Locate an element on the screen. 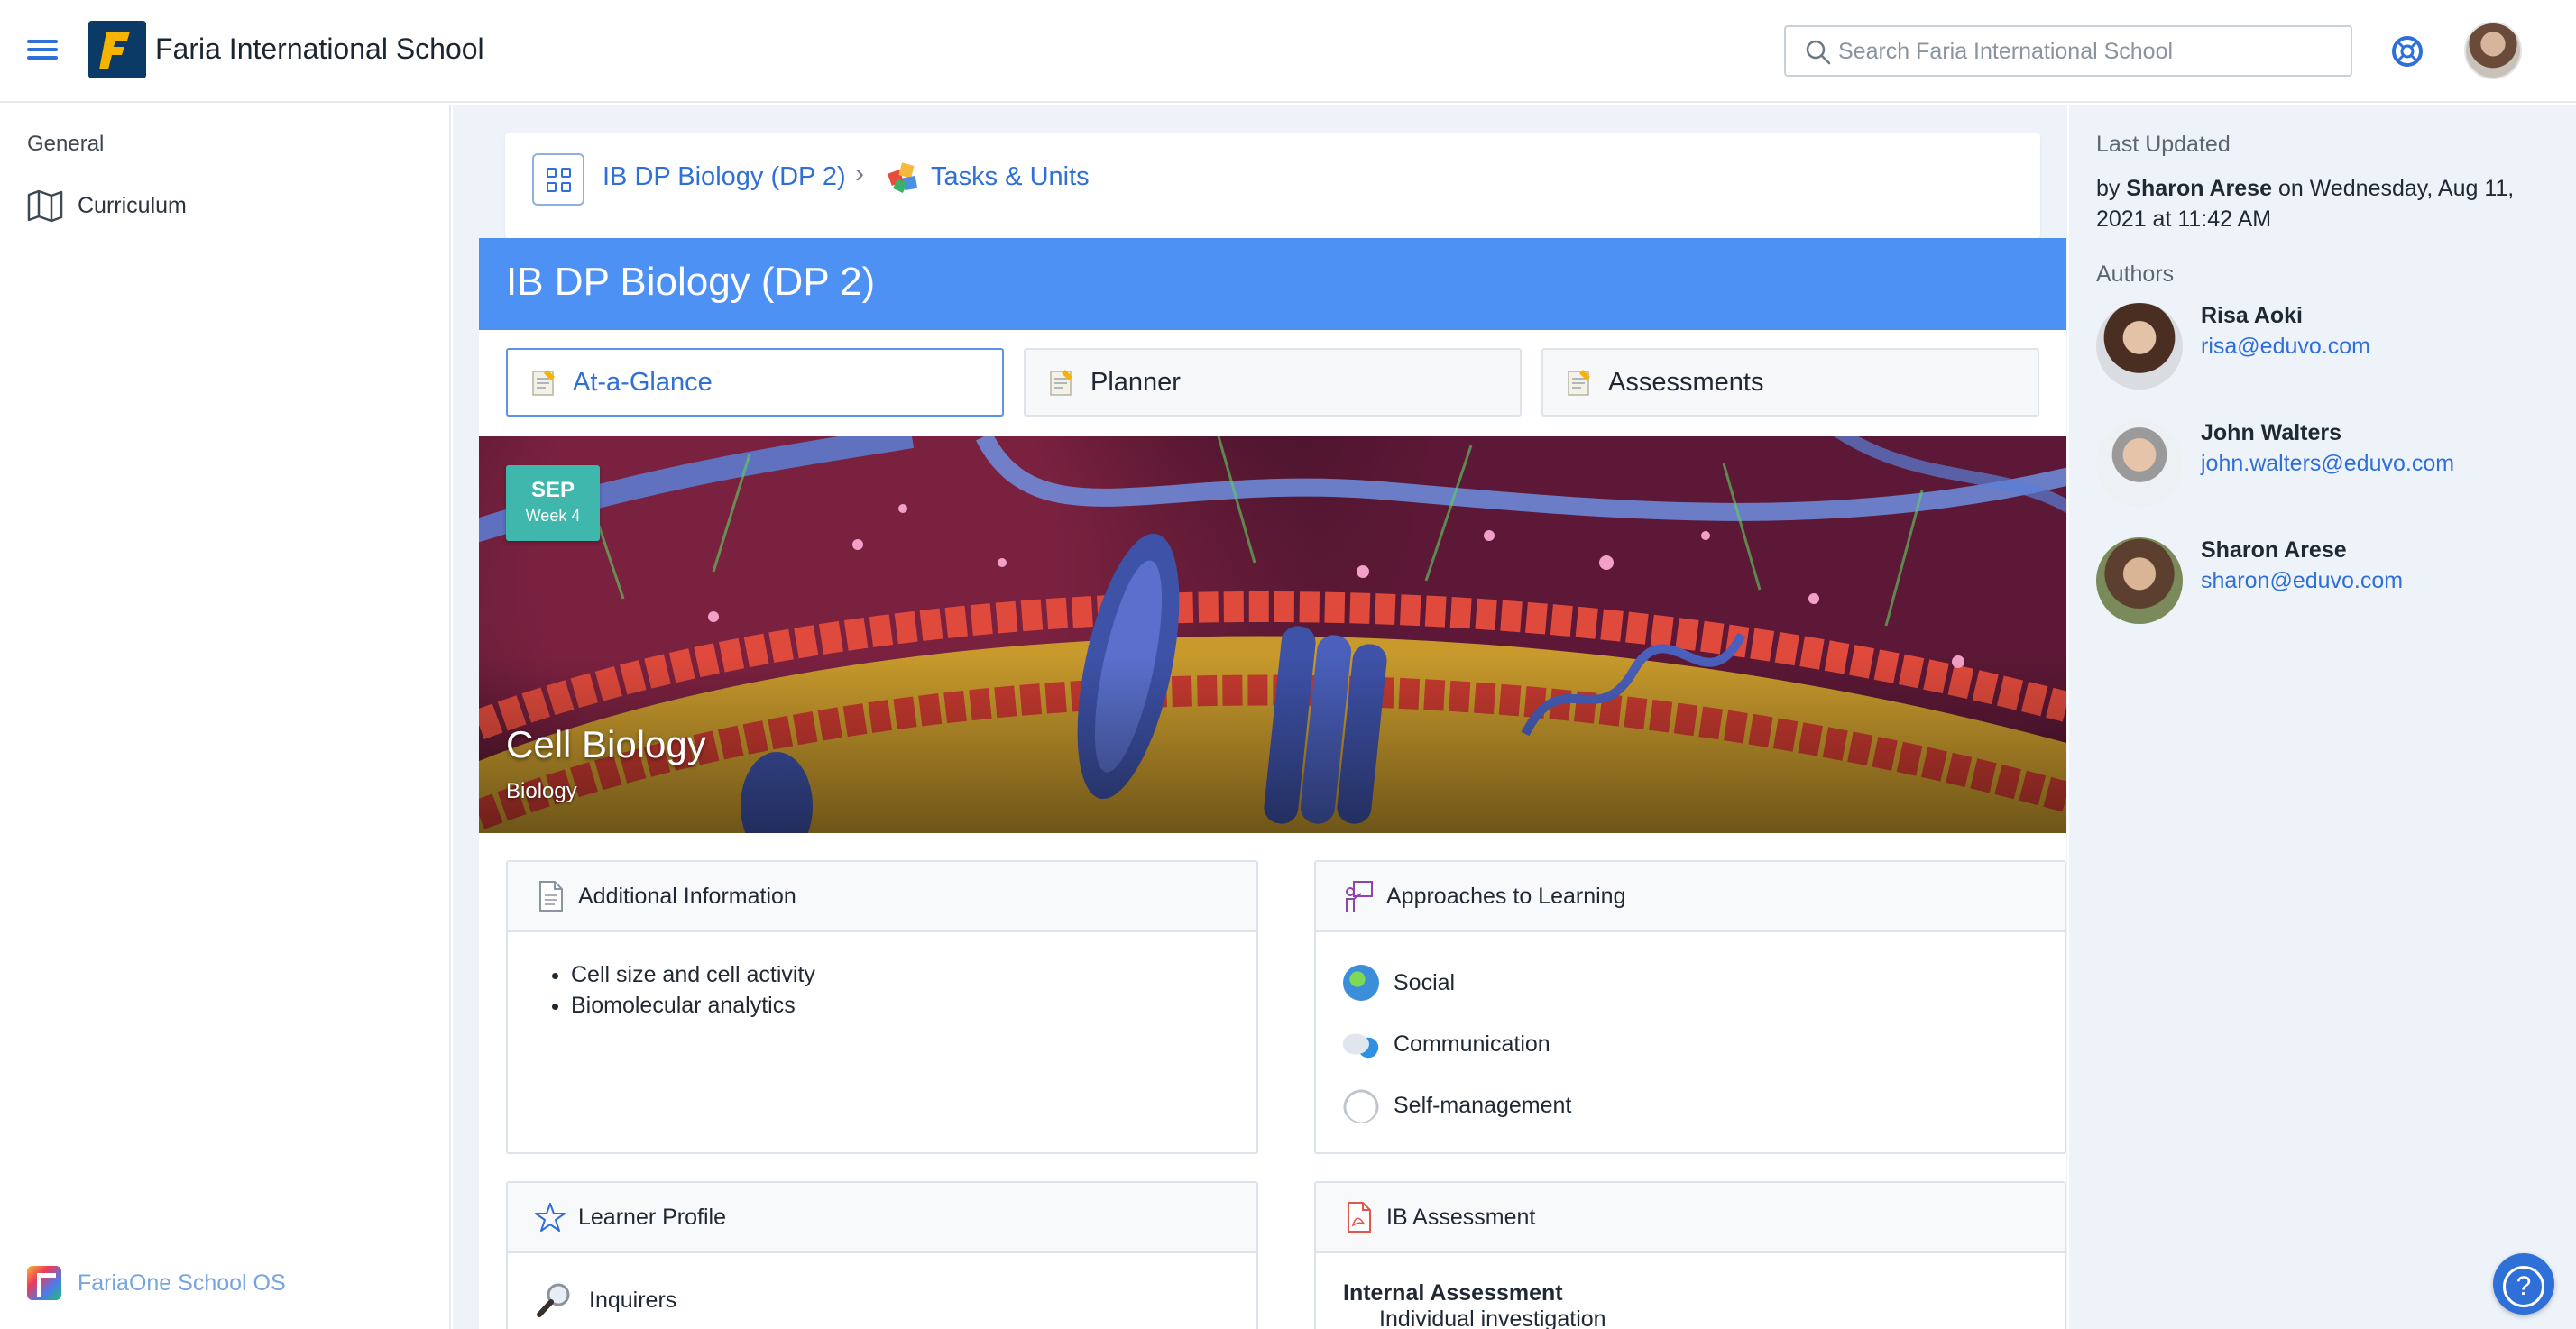  author-item: John Walters john.walters@eduvo.com is located at coordinates (2321, 463).